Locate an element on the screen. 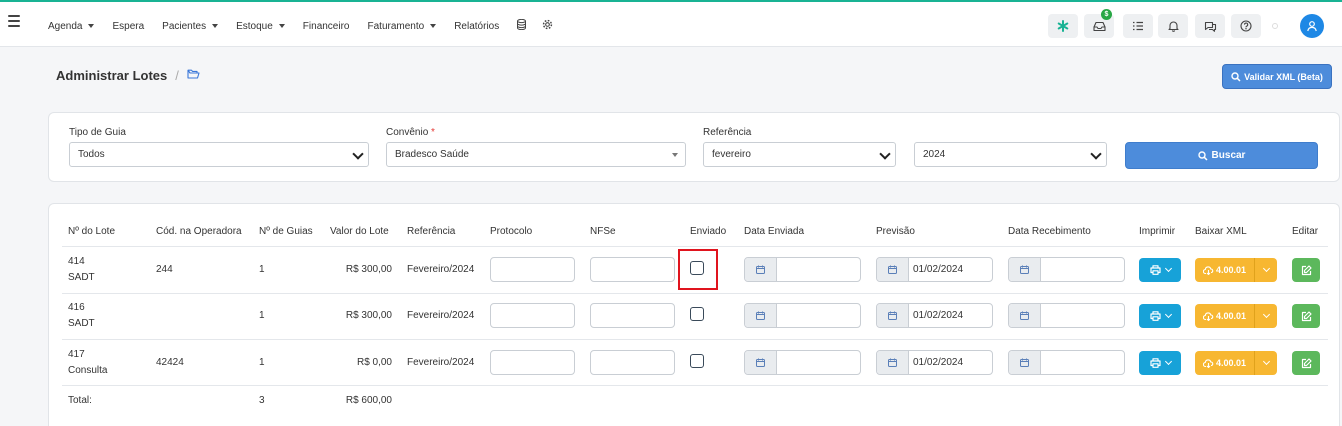 This screenshot has height=426, width=1342. nav-item-label: Relatórios is located at coordinates (477, 26).